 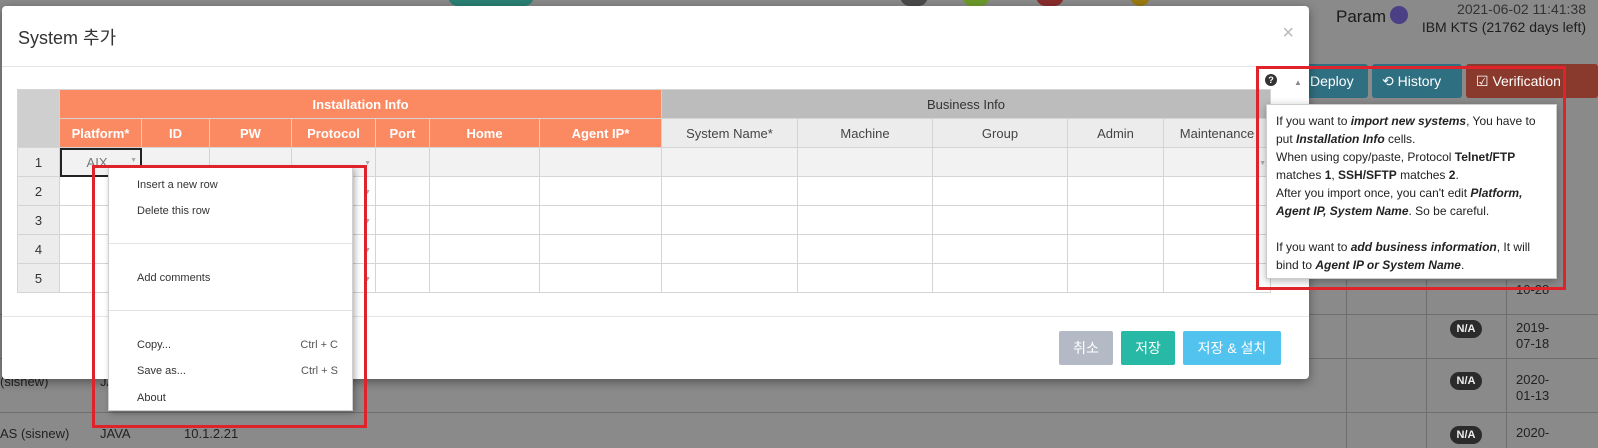 What do you see at coordinates (38, 118) in the screenshot?
I see `grid-corner` at bounding box center [38, 118].